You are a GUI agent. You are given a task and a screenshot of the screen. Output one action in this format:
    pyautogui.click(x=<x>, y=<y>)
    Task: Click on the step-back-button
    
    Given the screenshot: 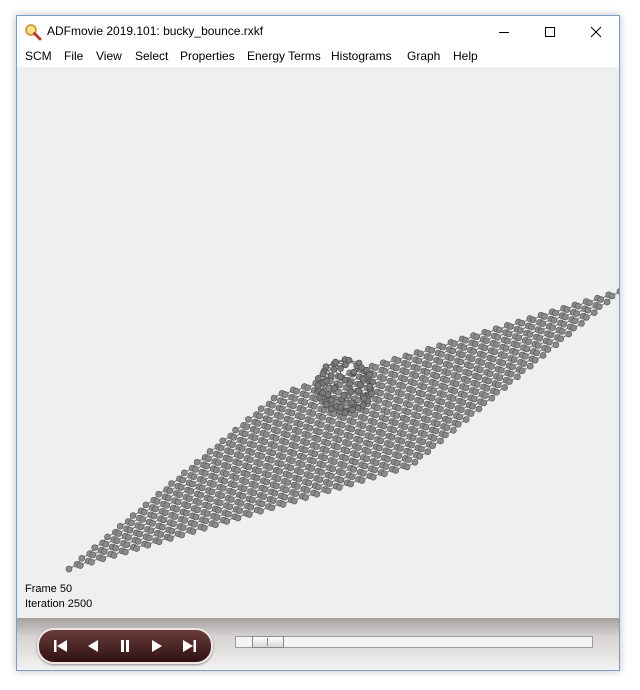 What is the action you would take?
    pyautogui.click(x=93, y=646)
    